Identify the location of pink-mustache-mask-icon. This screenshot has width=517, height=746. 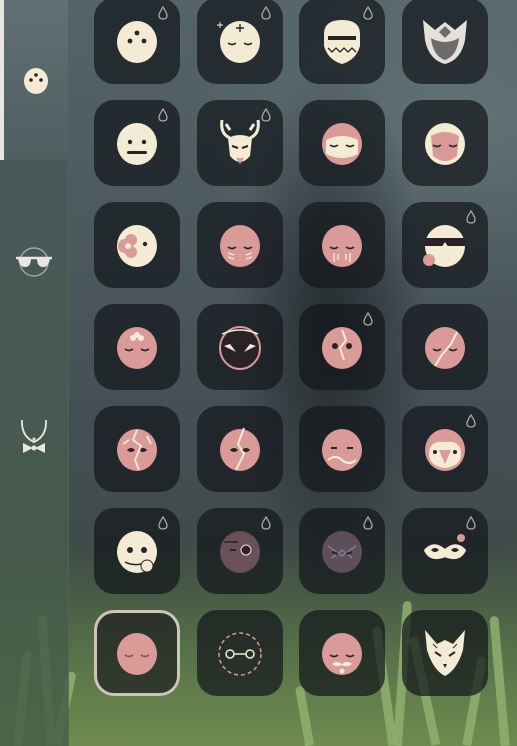
(342, 654).